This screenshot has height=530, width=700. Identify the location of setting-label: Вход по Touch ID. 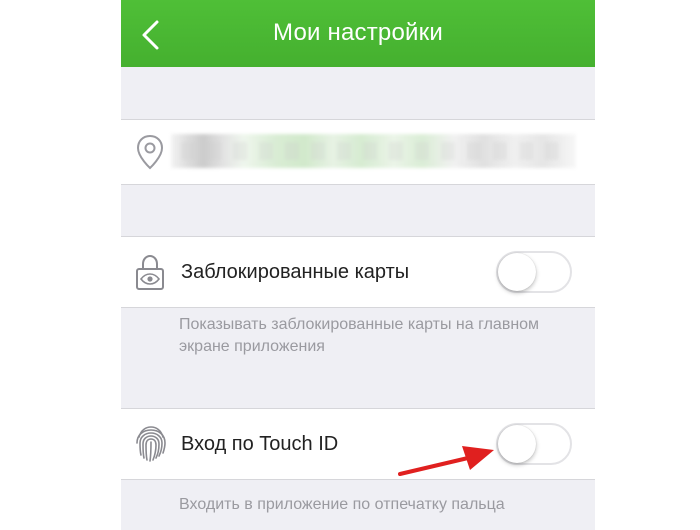
(260, 444).